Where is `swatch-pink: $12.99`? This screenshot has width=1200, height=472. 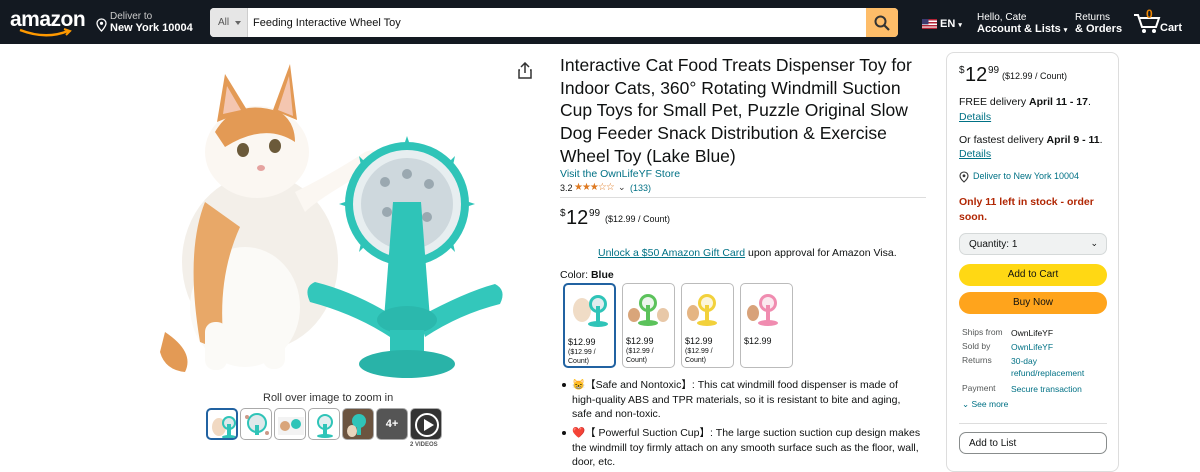 swatch-pink: $12.99 is located at coordinates (766, 325).